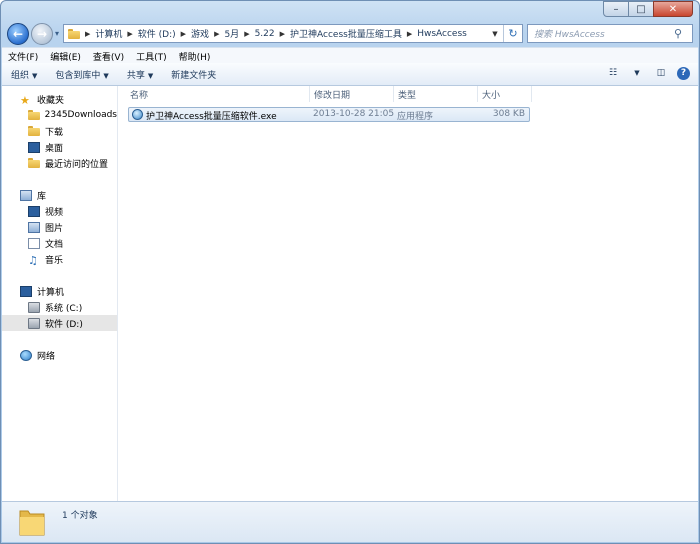 Image resolution: width=700 pixels, height=544 pixels. I want to click on nav-recent-places: 最近访问的位置, so click(59, 163).